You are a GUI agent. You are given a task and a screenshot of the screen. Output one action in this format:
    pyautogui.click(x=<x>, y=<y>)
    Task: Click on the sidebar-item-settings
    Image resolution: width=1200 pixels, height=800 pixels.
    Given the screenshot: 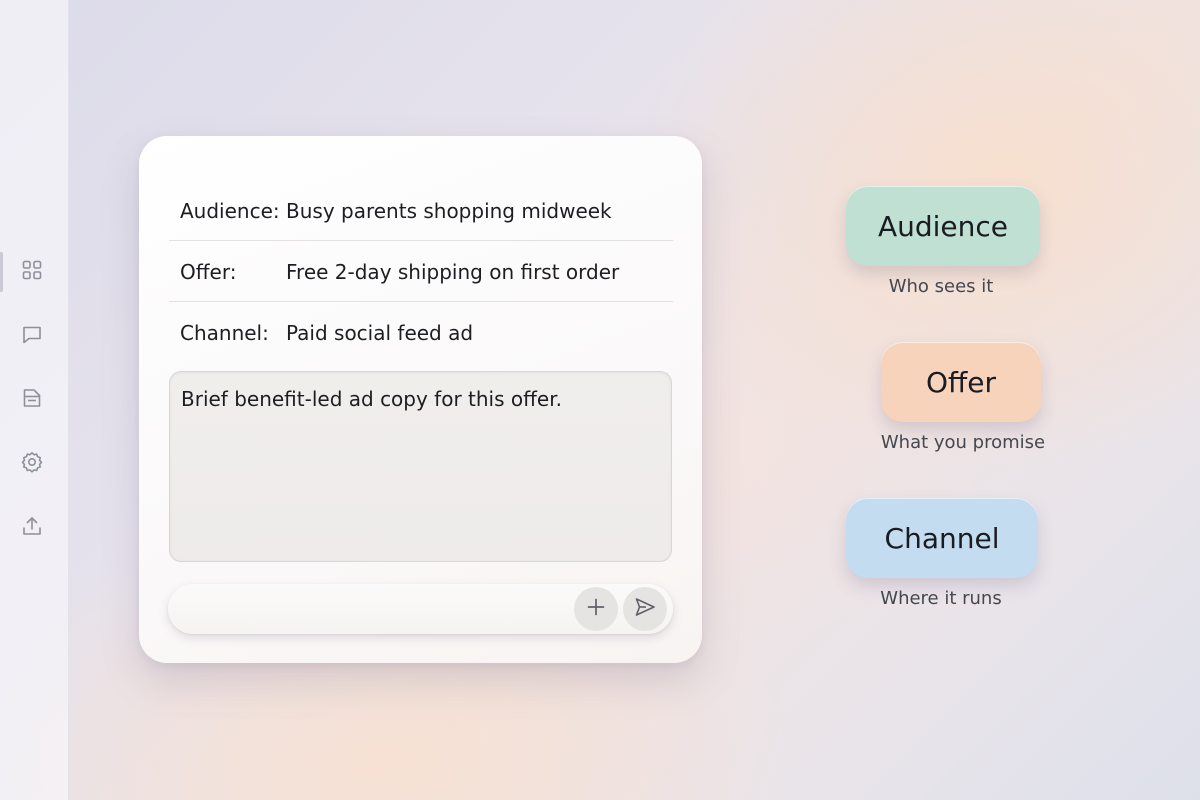 What is the action you would take?
    pyautogui.click(x=32, y=464)
    